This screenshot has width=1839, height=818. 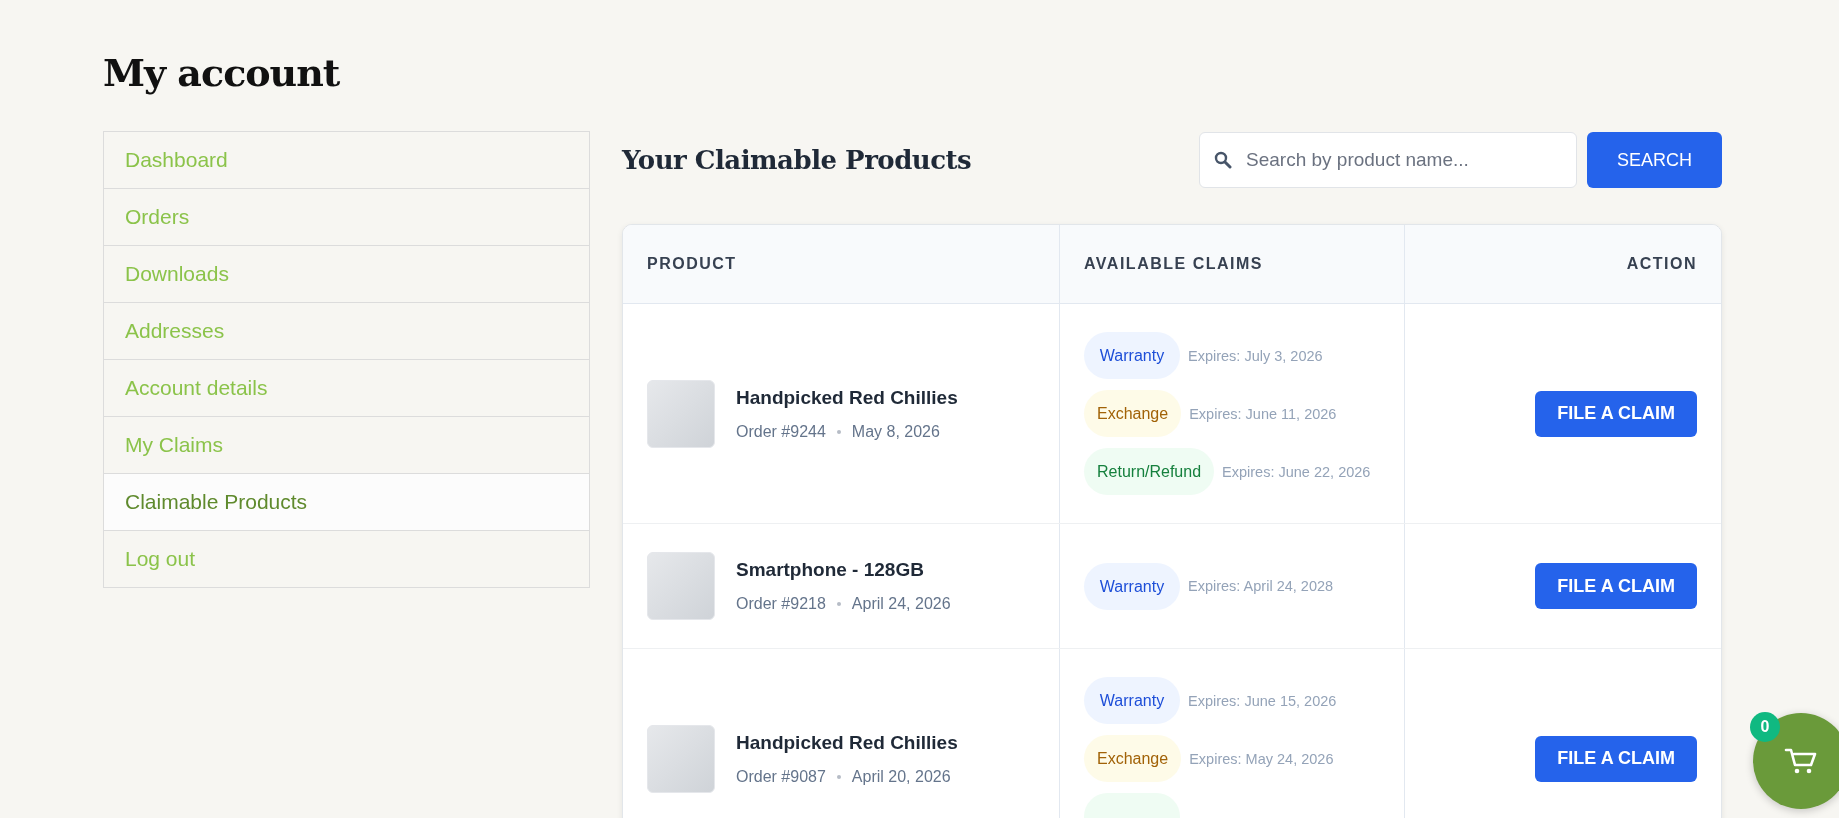 What do you see at coordinates (346, 501) in the screenshot?
I see `nav-item: Claimable Products` at bounding box center [346, 501].